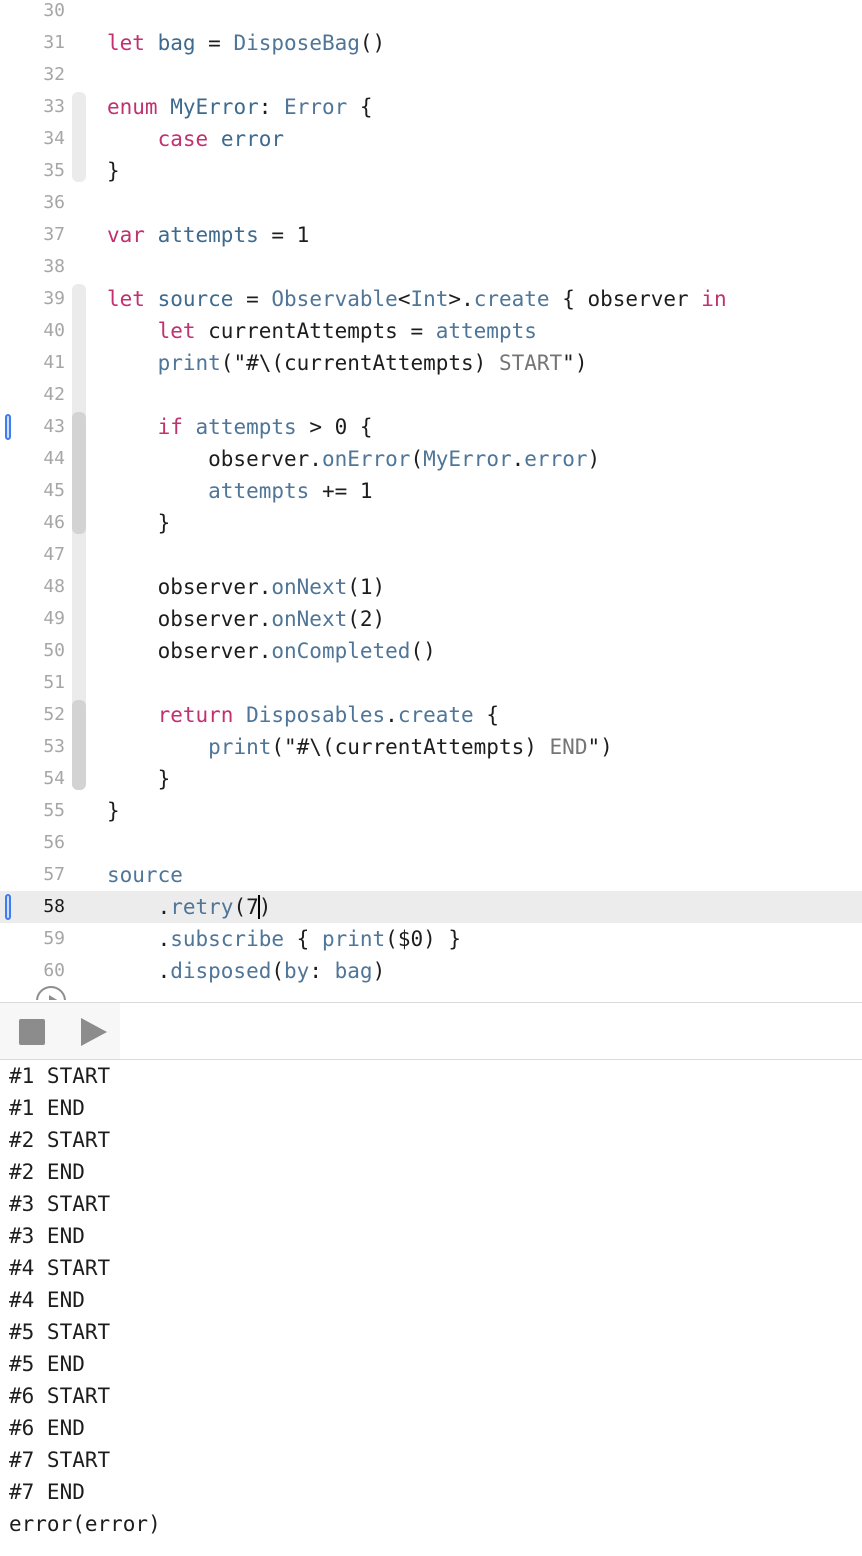  I want to click on code-line-41: 41 print("#\(currentAttempts) START"), so click(431, 363).